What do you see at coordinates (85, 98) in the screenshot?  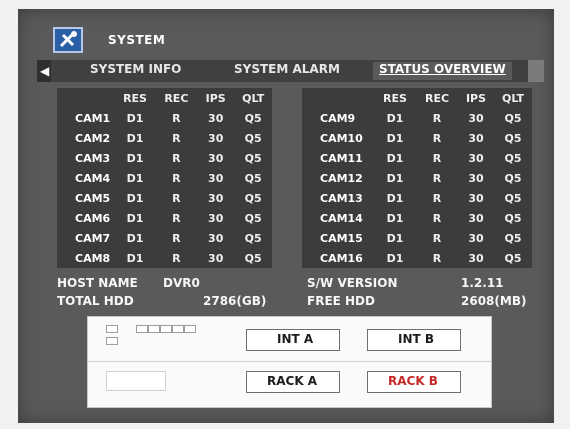 I see `column-spacer` at bounding box center [85, 98].